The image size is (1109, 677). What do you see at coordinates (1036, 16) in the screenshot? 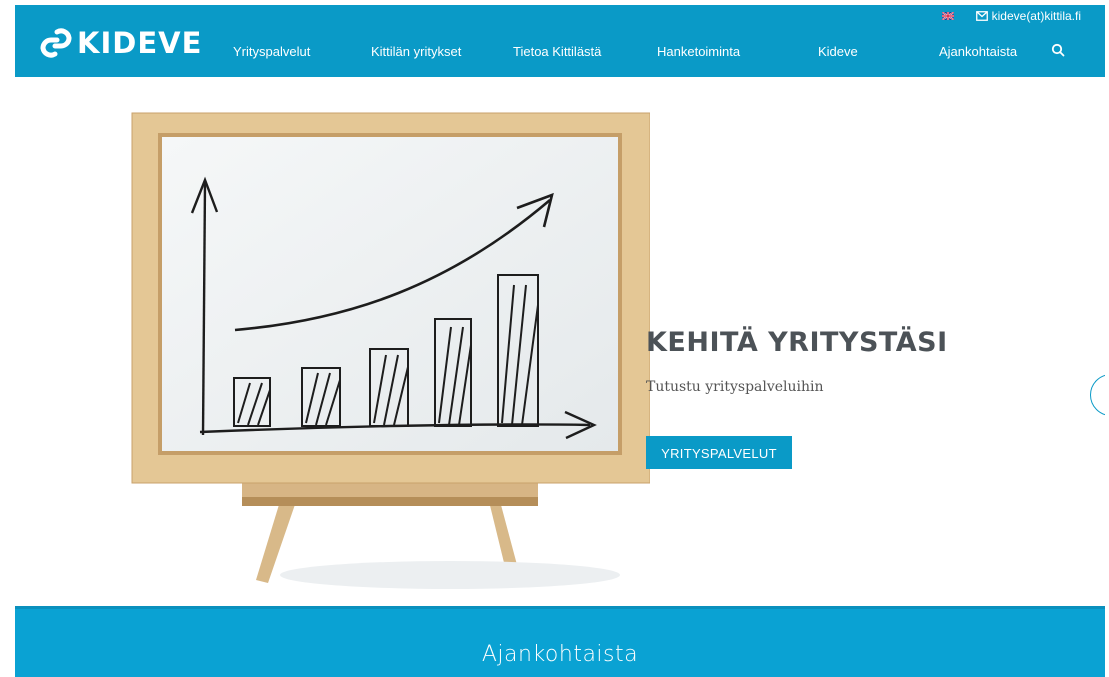
I see `email-text: kideve(at)kittila.fi` at bounding box center [1036, 16].